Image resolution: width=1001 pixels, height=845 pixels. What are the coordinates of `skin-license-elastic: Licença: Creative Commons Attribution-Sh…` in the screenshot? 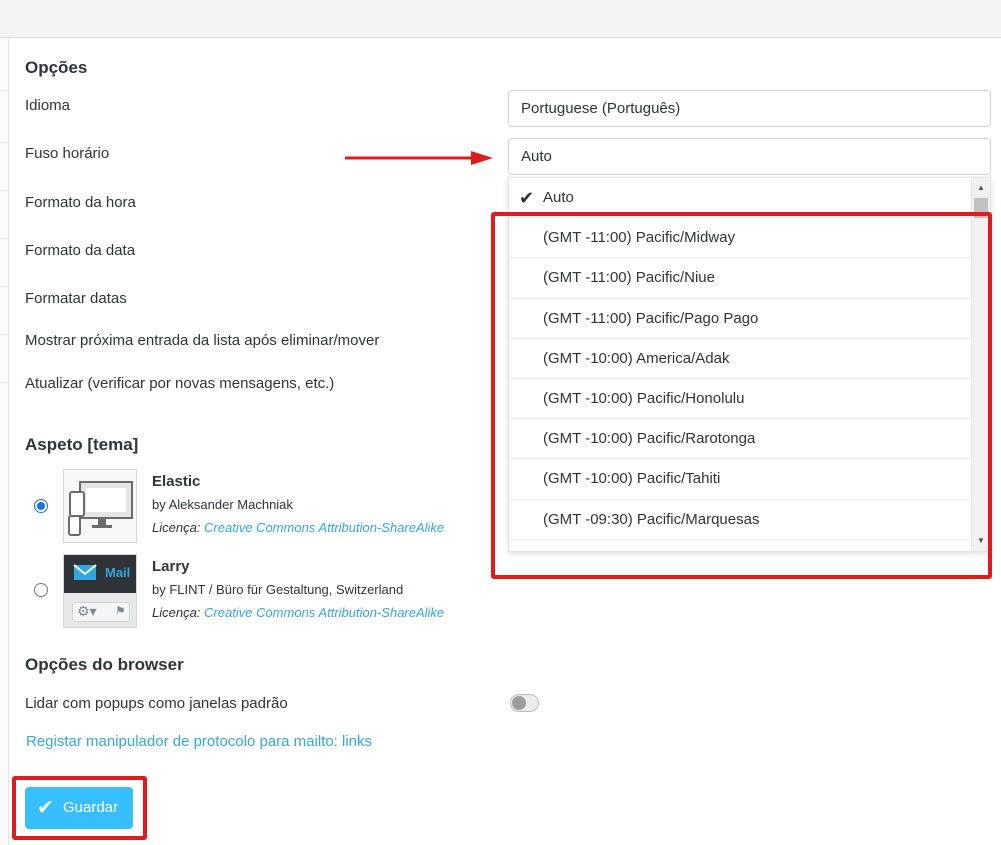 It's located at (298, 527).